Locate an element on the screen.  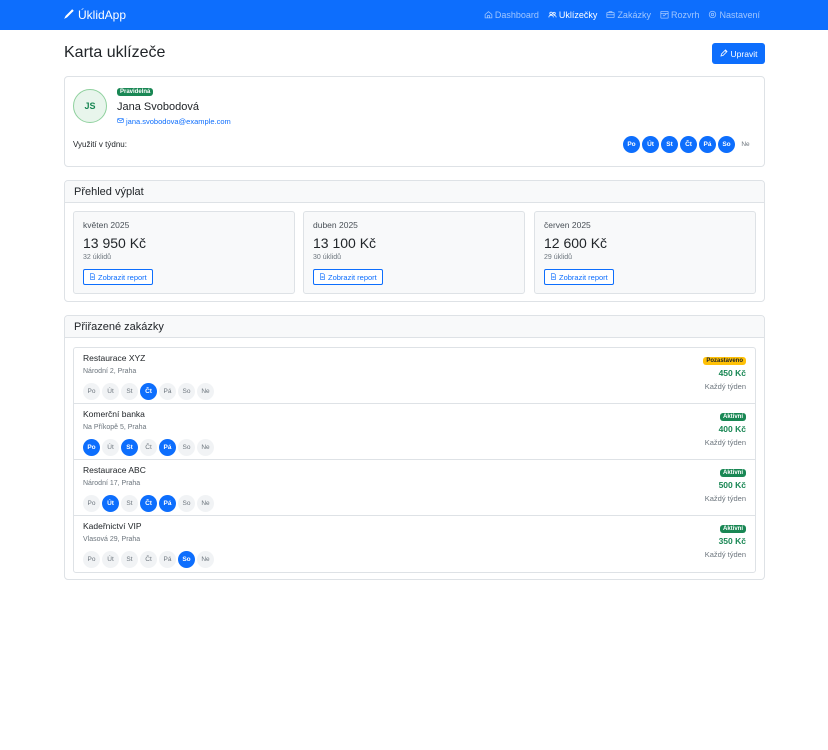
nav-item-settings: Nastavení is located at coordinates (734, 15).